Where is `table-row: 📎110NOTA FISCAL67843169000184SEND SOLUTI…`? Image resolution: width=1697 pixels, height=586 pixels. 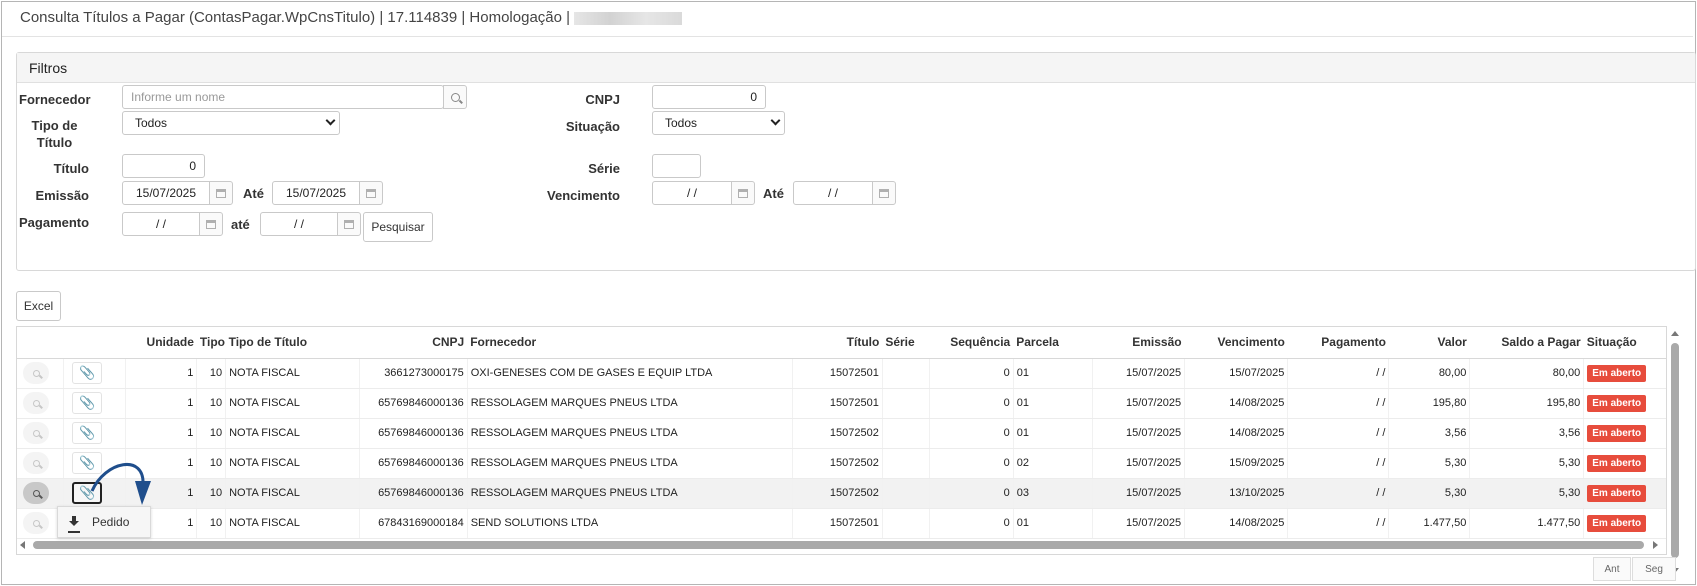
table-row: 📎110NOTA FISCAL67843169000184SEND SOLUTI… is located at coordinates (841, 523).